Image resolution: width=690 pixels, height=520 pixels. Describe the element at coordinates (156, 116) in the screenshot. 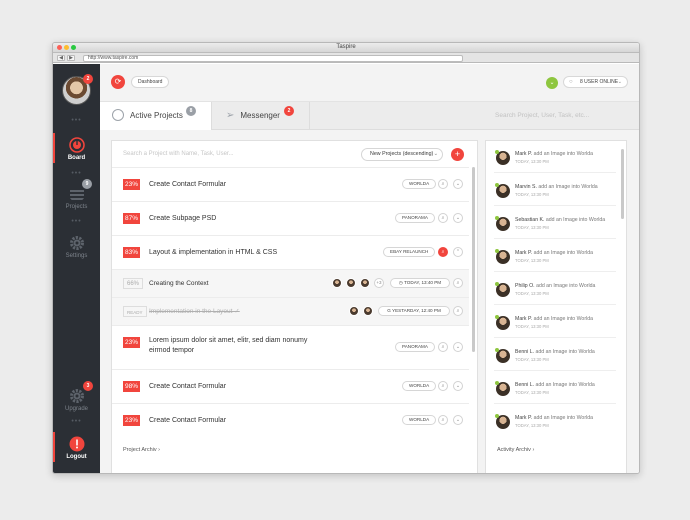

I see `tab-active-projects: Active Projects 8` at that location.